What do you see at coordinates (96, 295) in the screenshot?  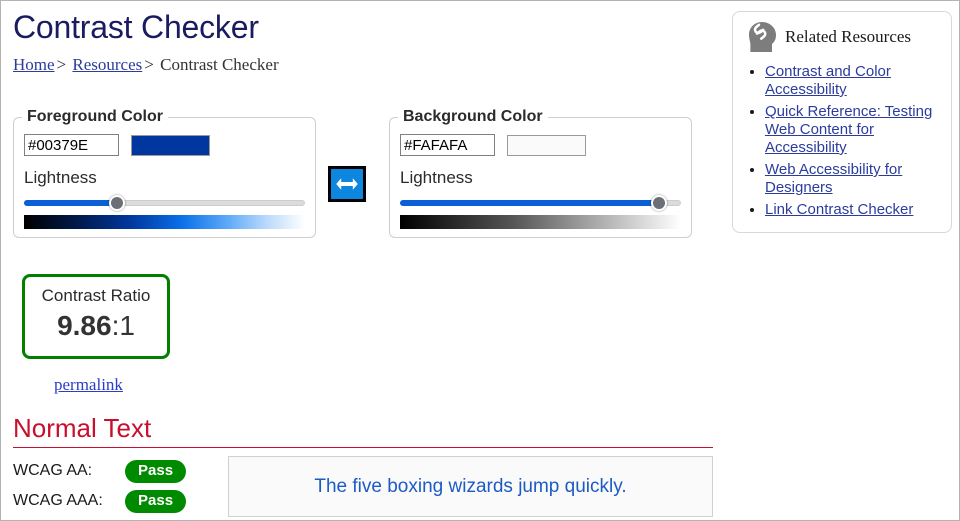 I see `contrast-ratio-label: Contrast Ratio` at bounding box center [96, 295].